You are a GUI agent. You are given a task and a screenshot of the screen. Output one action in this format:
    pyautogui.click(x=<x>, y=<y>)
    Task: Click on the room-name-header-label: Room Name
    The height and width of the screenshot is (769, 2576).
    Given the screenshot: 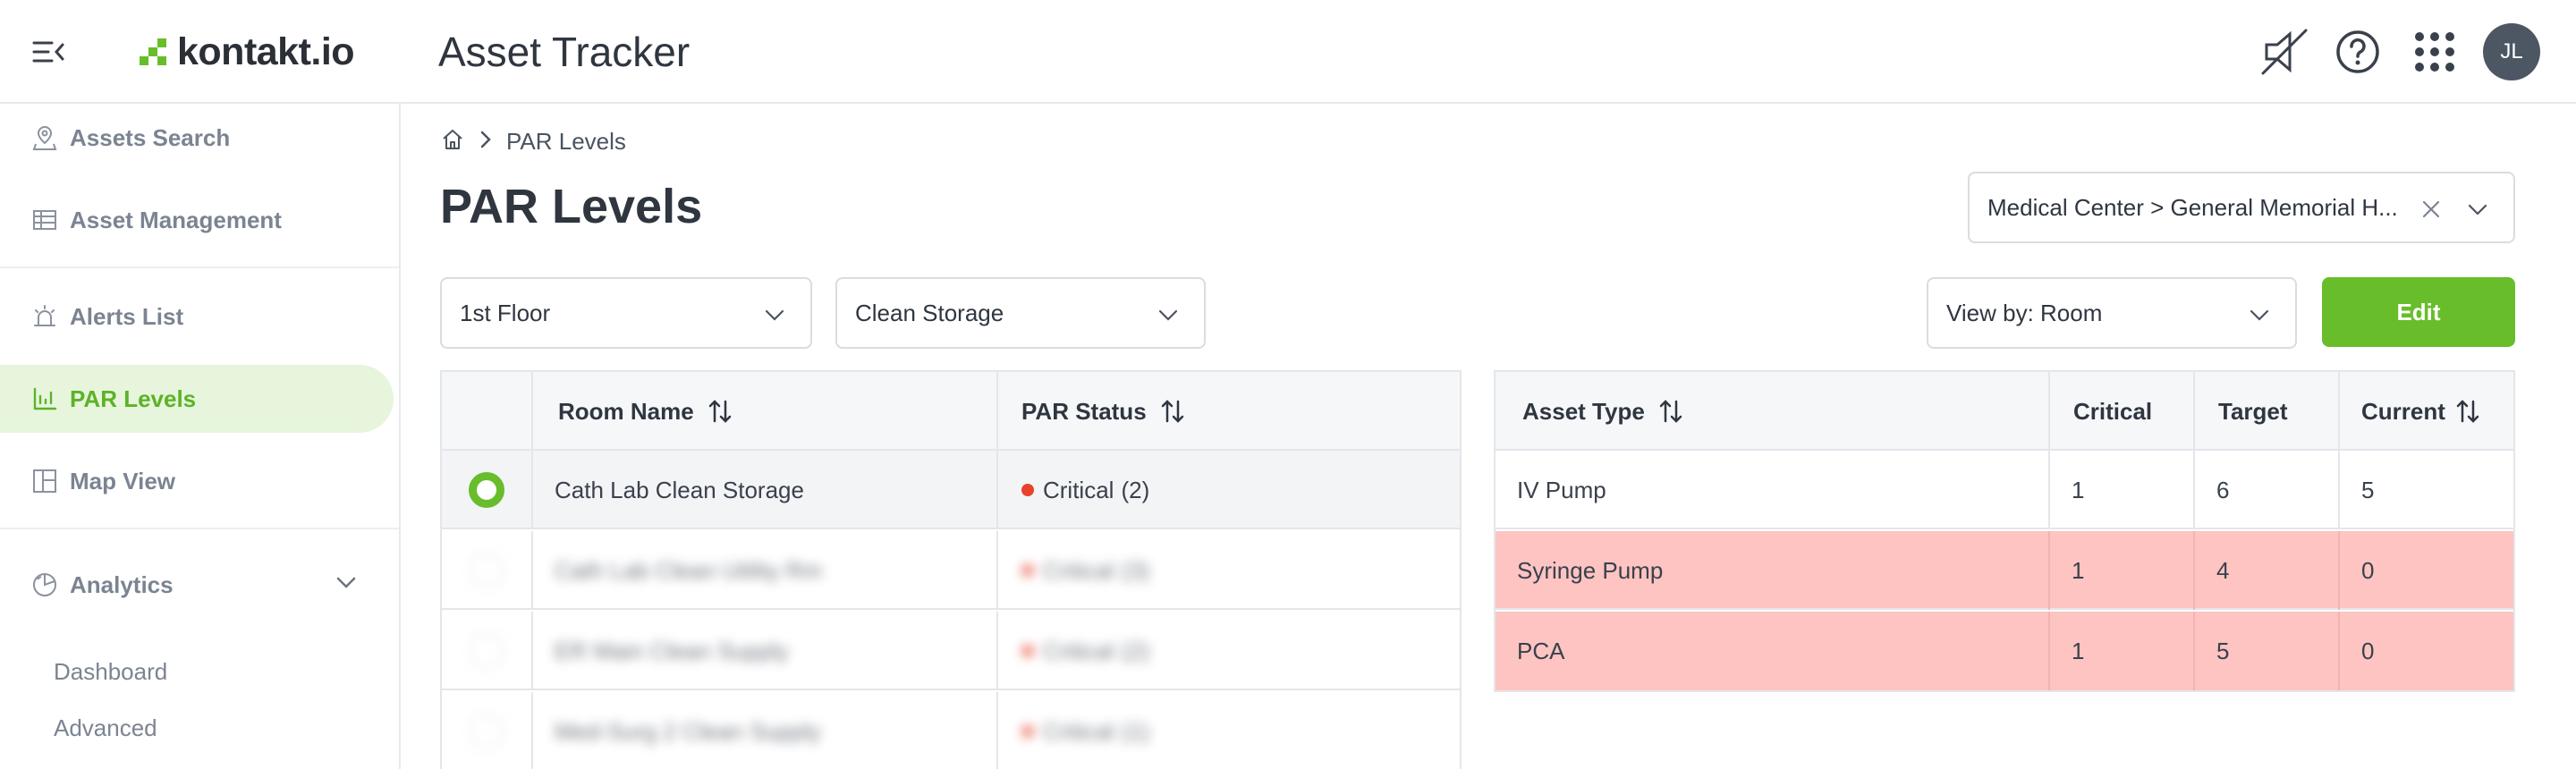 What is the action you would take?
    pyautogui.click(x=626, y=411)
    